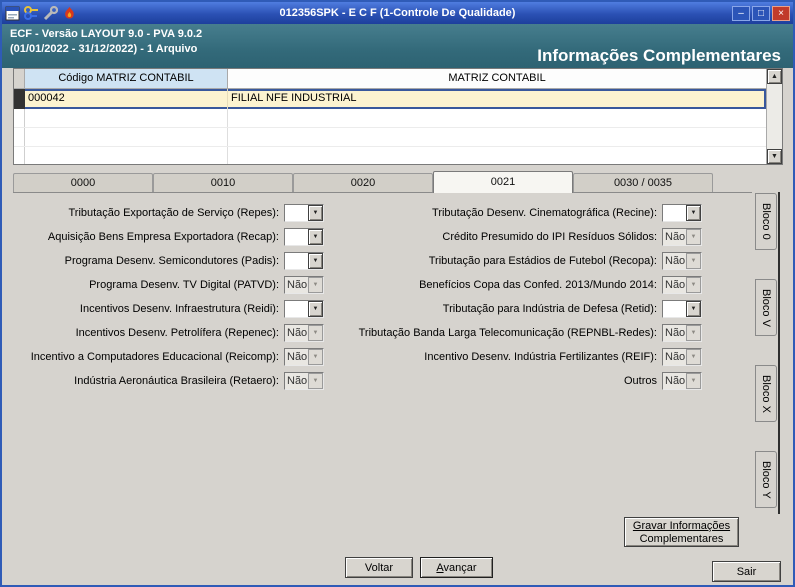 Image resolution: width=795 pixels, height=587 pixels. I want to click on sair-button: Sair, so click(746, 571).